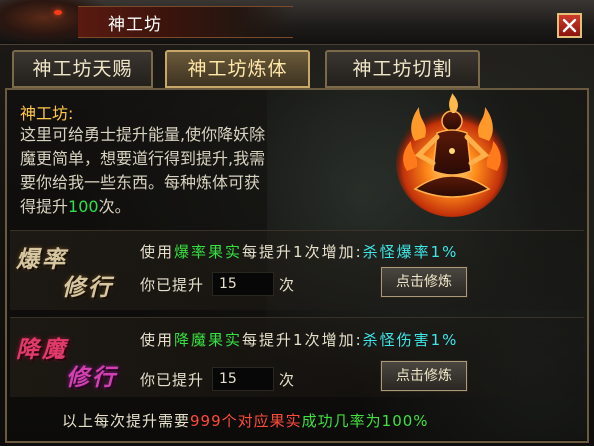  Describe the element at coordinates (44, 206) in the screenshot. I see `intro-line4-prefix: 得提升` at that location.